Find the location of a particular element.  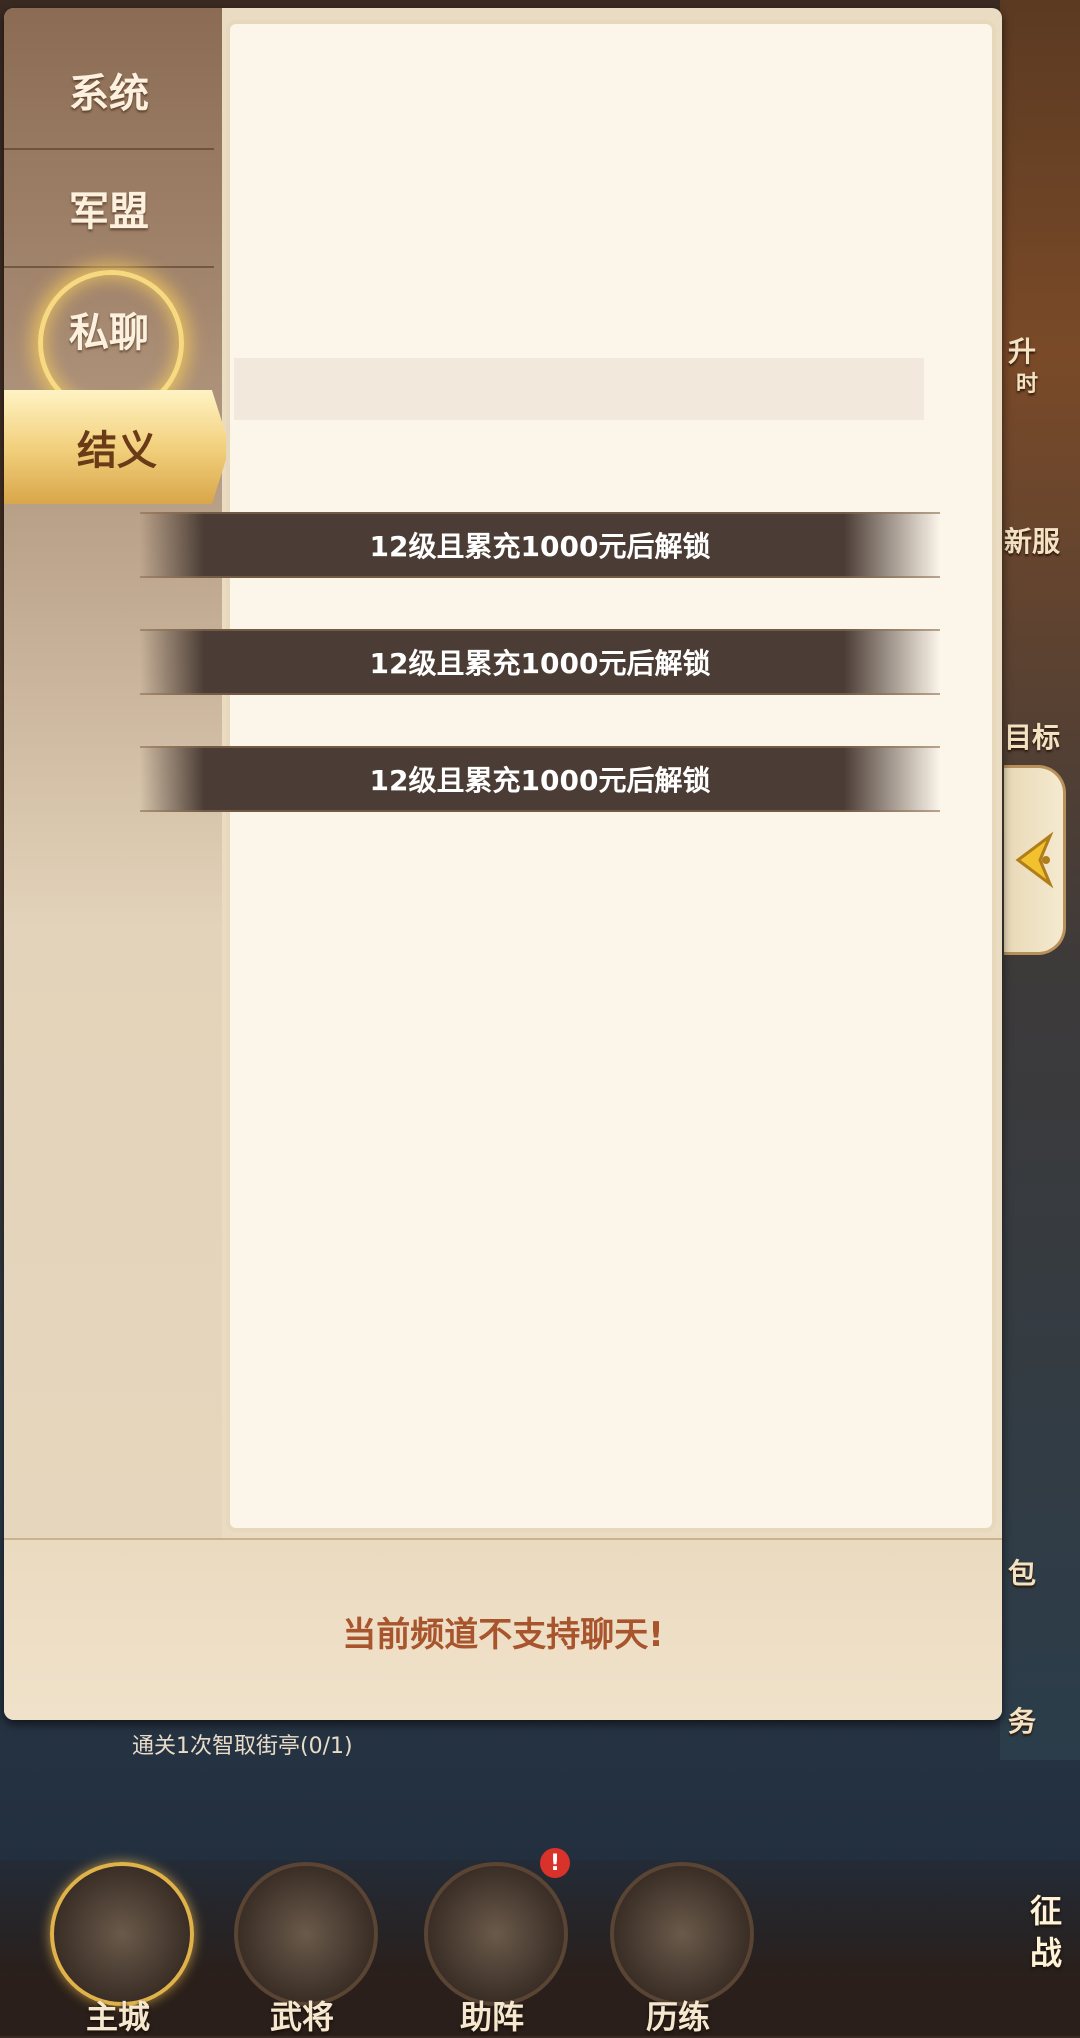

nav-main-city-label: 主城 is located at coordinates (117, 2017).